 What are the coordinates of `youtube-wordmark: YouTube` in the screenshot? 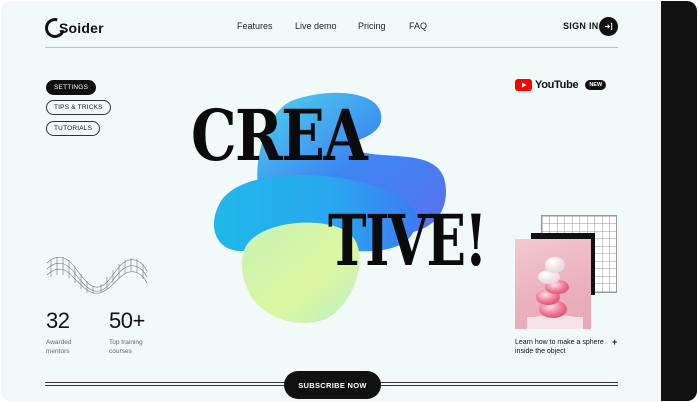 It's located at (557, 85).